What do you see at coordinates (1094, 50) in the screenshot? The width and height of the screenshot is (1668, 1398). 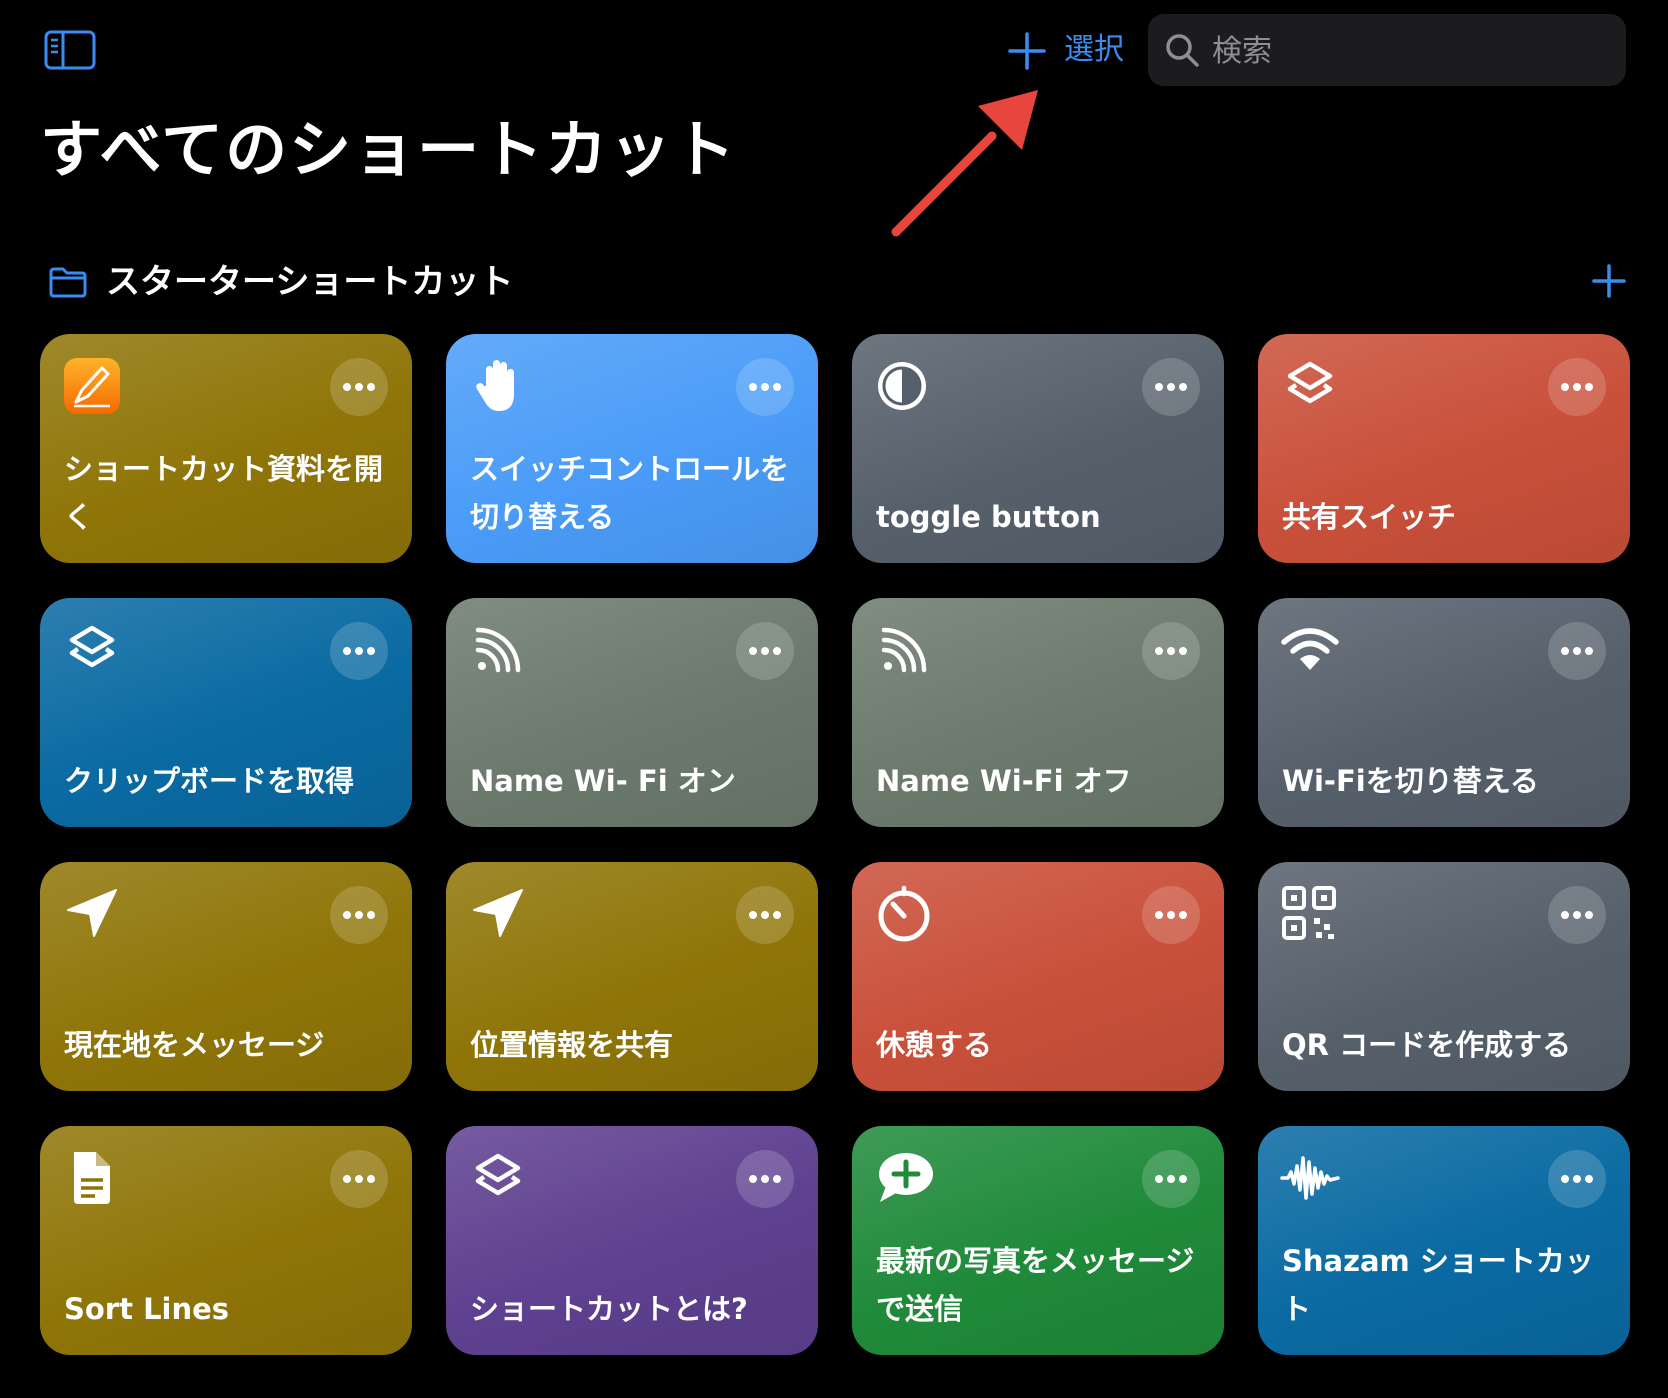 I see `select-button: 選択` at bounding box center [1094, 50].